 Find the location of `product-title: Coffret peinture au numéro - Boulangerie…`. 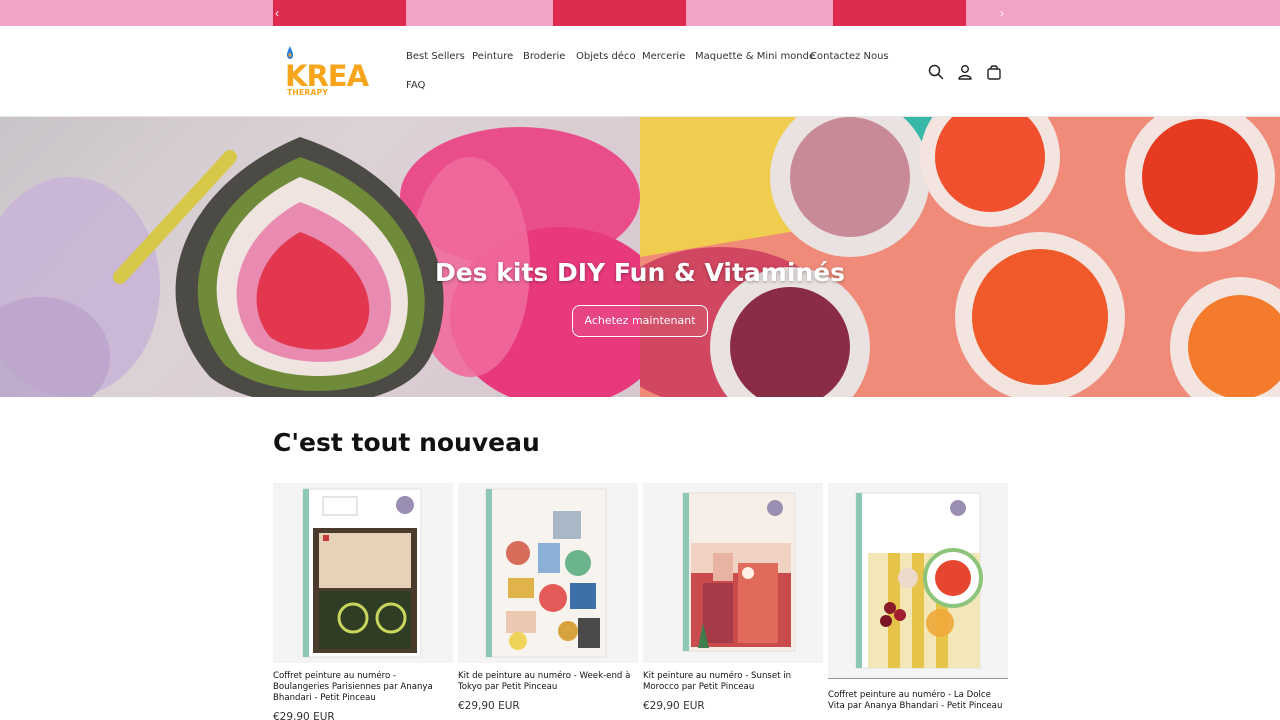

product-title: Coffret peinture au numéro - Boulangerie… is located at coordinates (362, 687).